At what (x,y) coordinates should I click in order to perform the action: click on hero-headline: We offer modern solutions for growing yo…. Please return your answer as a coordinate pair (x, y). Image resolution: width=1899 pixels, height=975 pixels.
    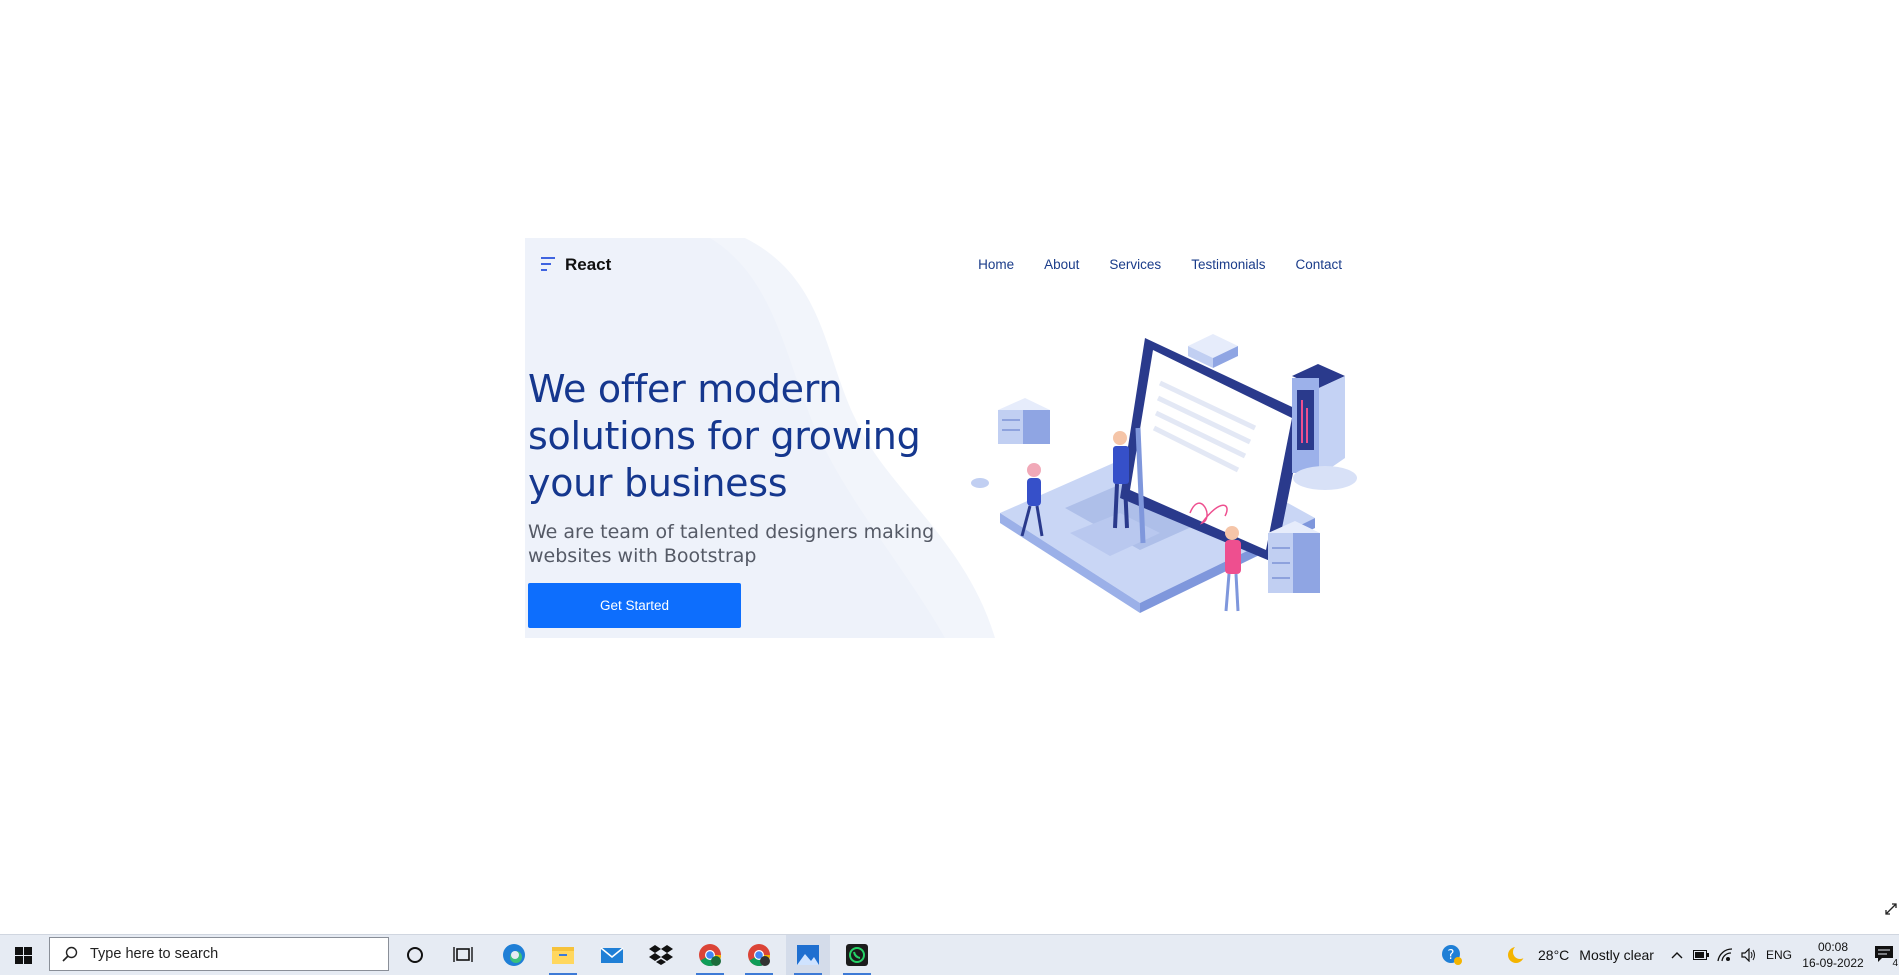
    Looking at the image, I should click on (724, 436).